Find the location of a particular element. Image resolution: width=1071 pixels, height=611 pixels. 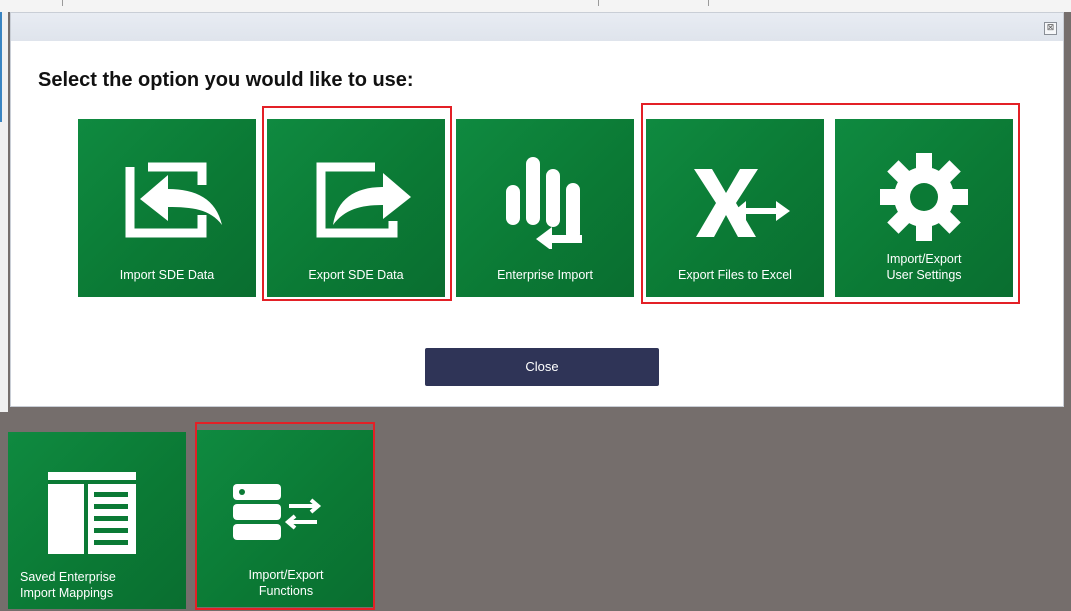

saved-enterprise-import-mappings-tile: Saved Enterprise Import Mappings is located at coordinates (97, 520).